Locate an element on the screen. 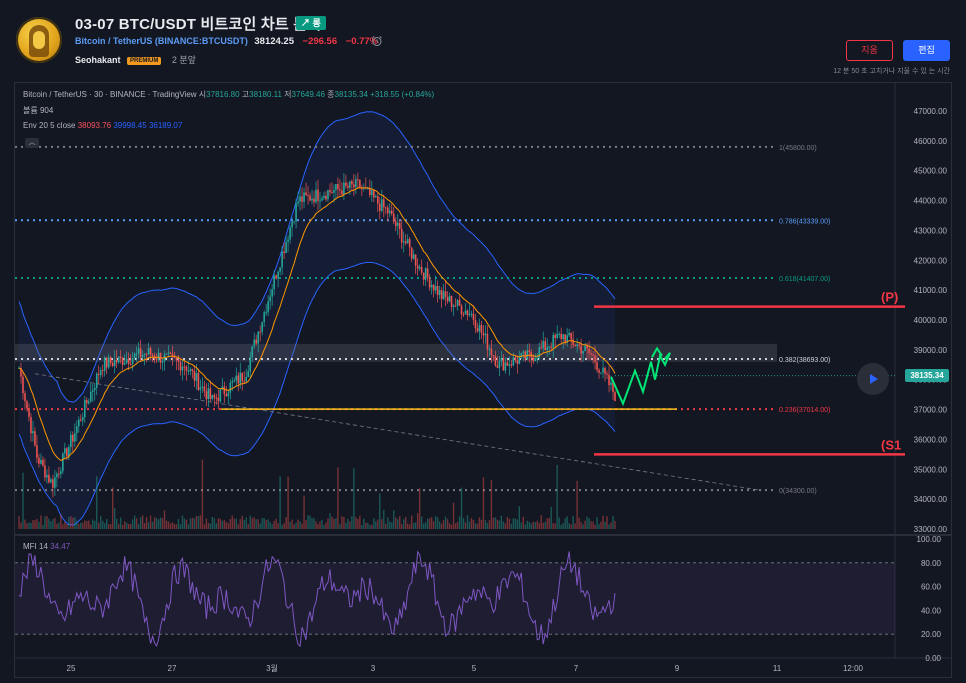 The image size is (966, 683). delete-button: 지움 is located at coordinates (869, 50).